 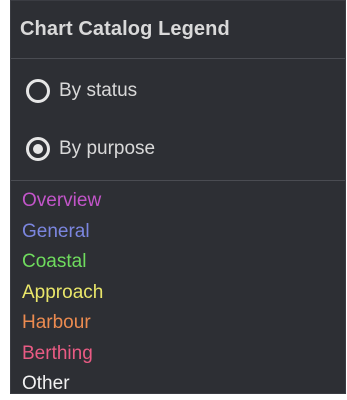 I want to click on radio-by-purpose: By purpose, so click(x=185, y=149).